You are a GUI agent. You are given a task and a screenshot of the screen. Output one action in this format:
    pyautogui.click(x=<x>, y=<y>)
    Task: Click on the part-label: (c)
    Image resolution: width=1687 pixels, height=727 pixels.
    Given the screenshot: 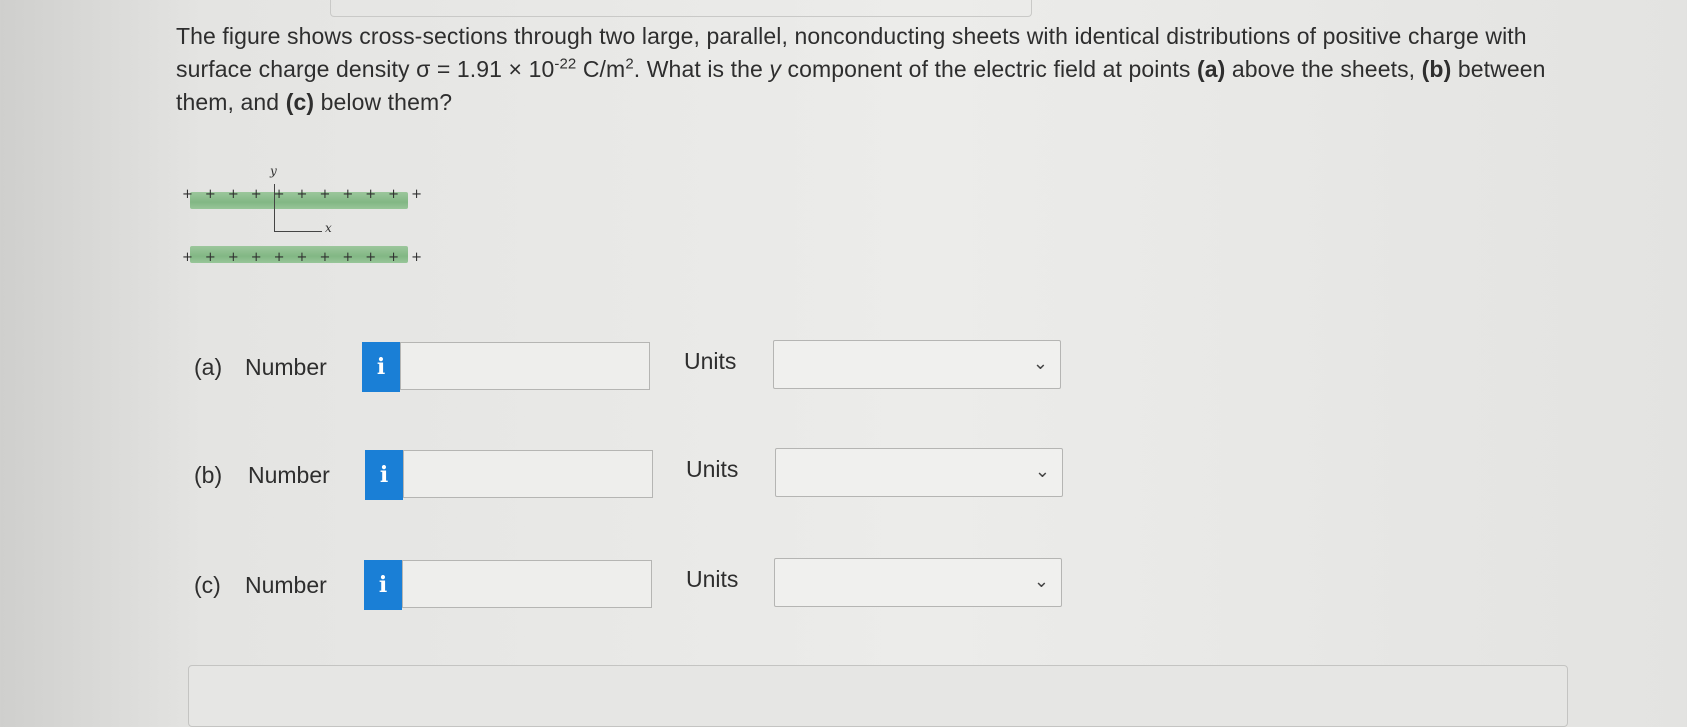 What is the action you would take?
    pyautogui.click(x=207, y=585)
    